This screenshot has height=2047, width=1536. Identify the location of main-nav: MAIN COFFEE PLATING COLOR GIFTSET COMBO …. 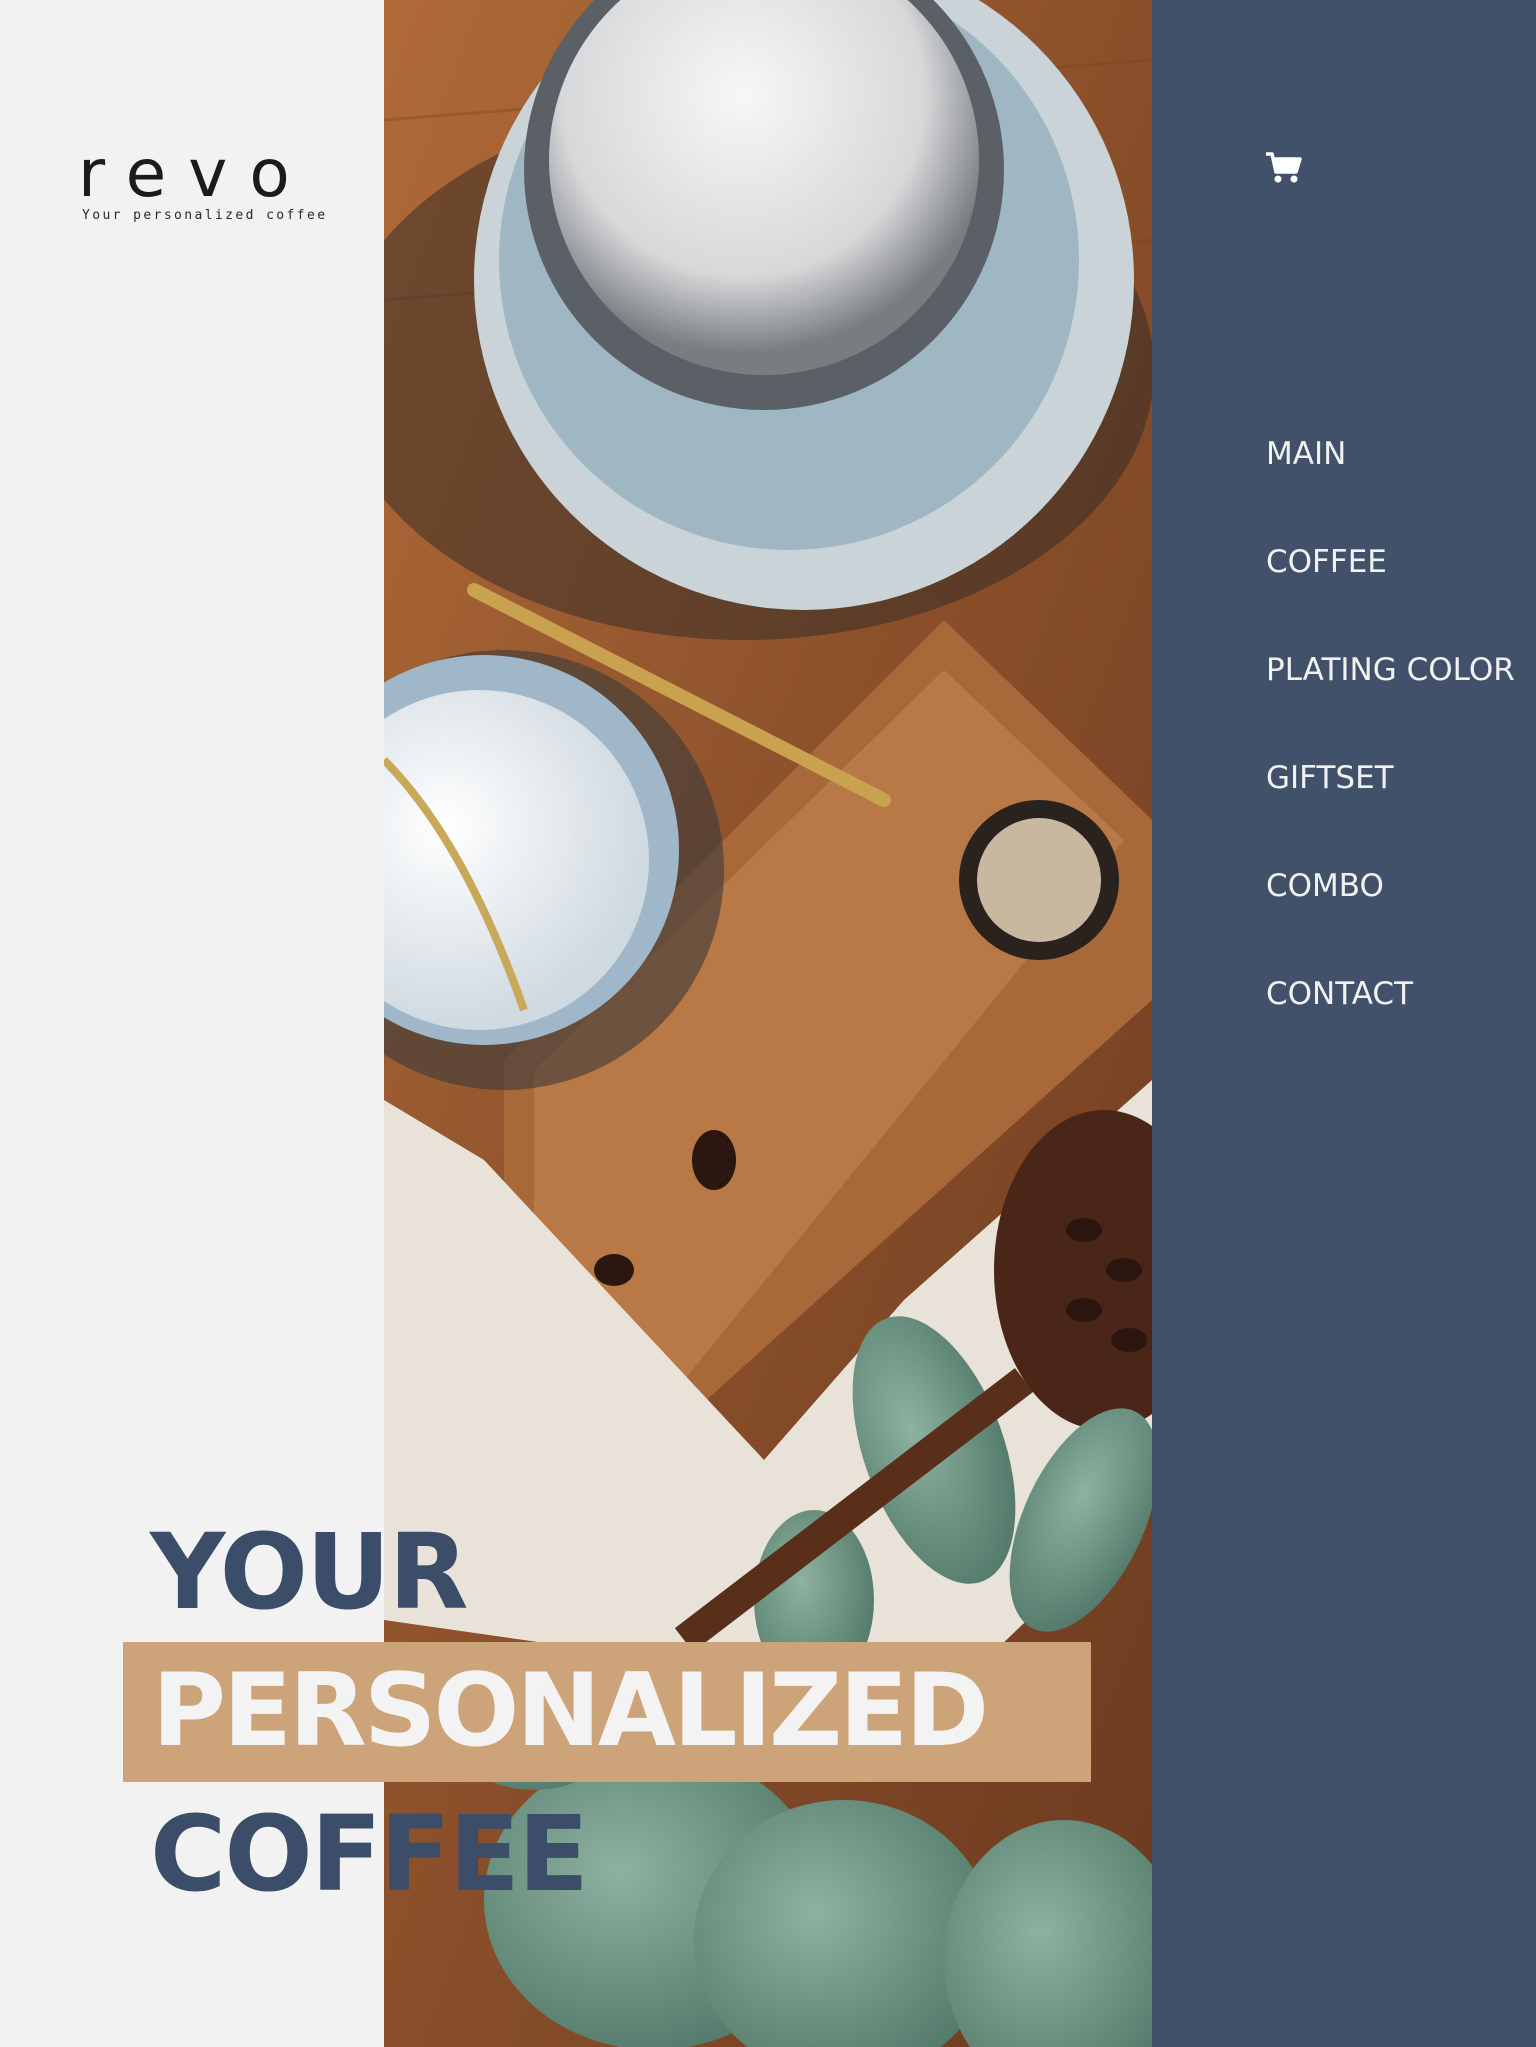
(1390, 754).